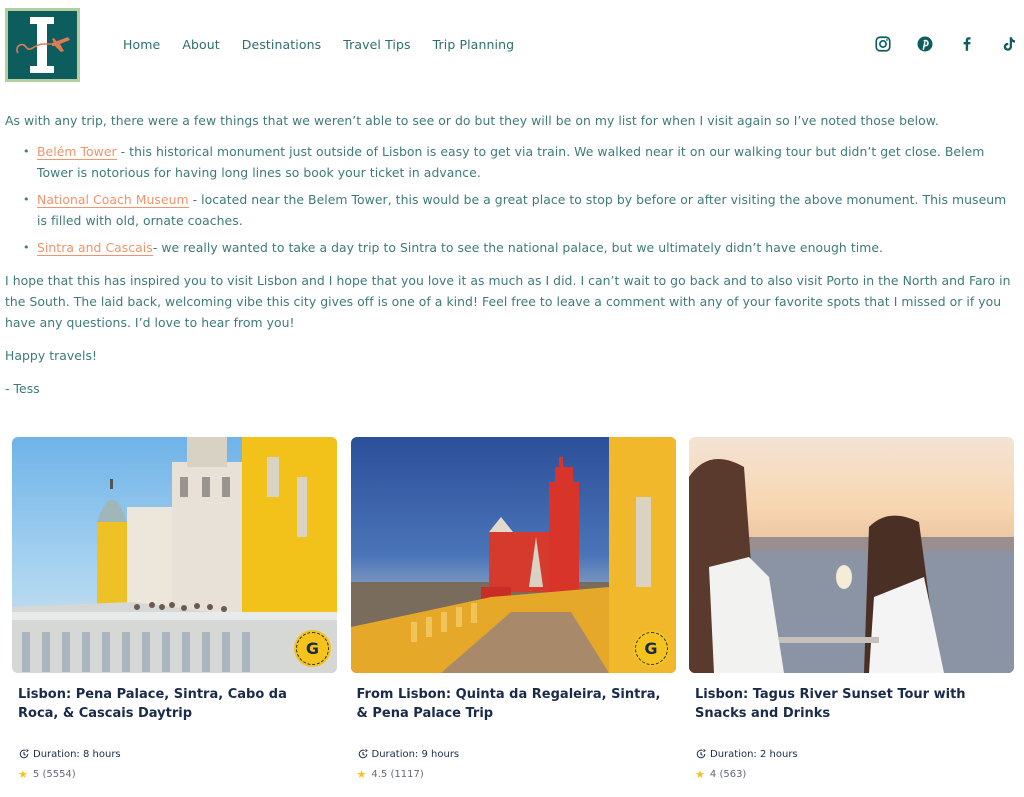 The width and height of the screenshot is (1024, 797). What do you see at coordinates (379, 774) in the screenshot?
I see `rating-value: 4.5` at bounding box center [379, 774].